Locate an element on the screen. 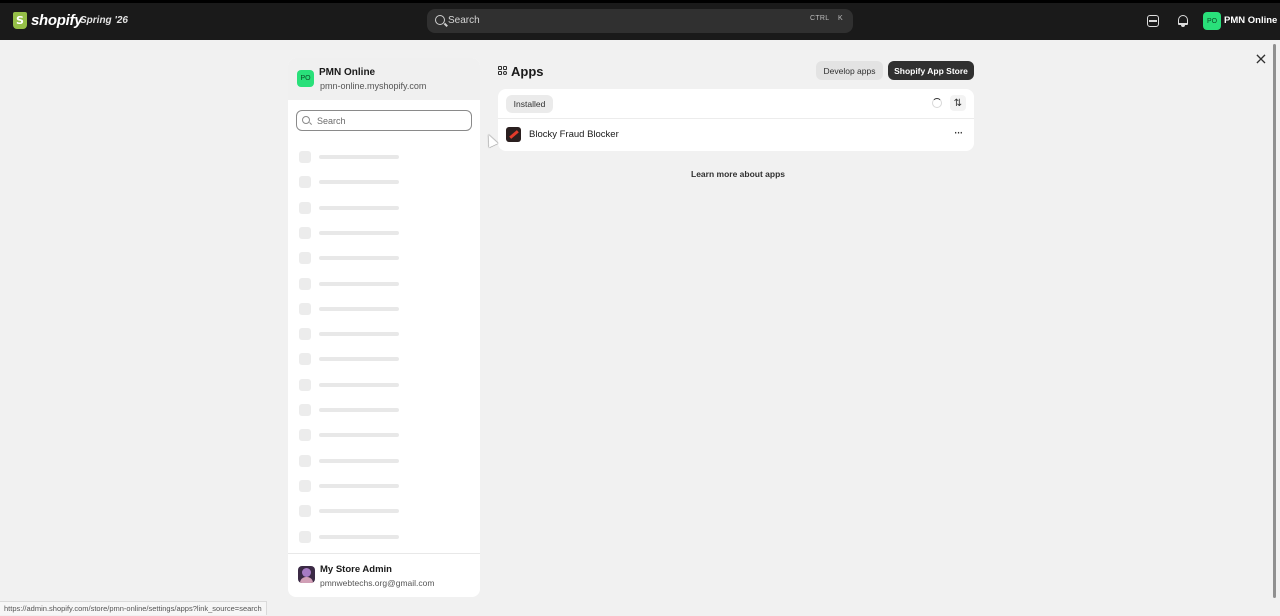  divider is located at coordinates (736, 118).